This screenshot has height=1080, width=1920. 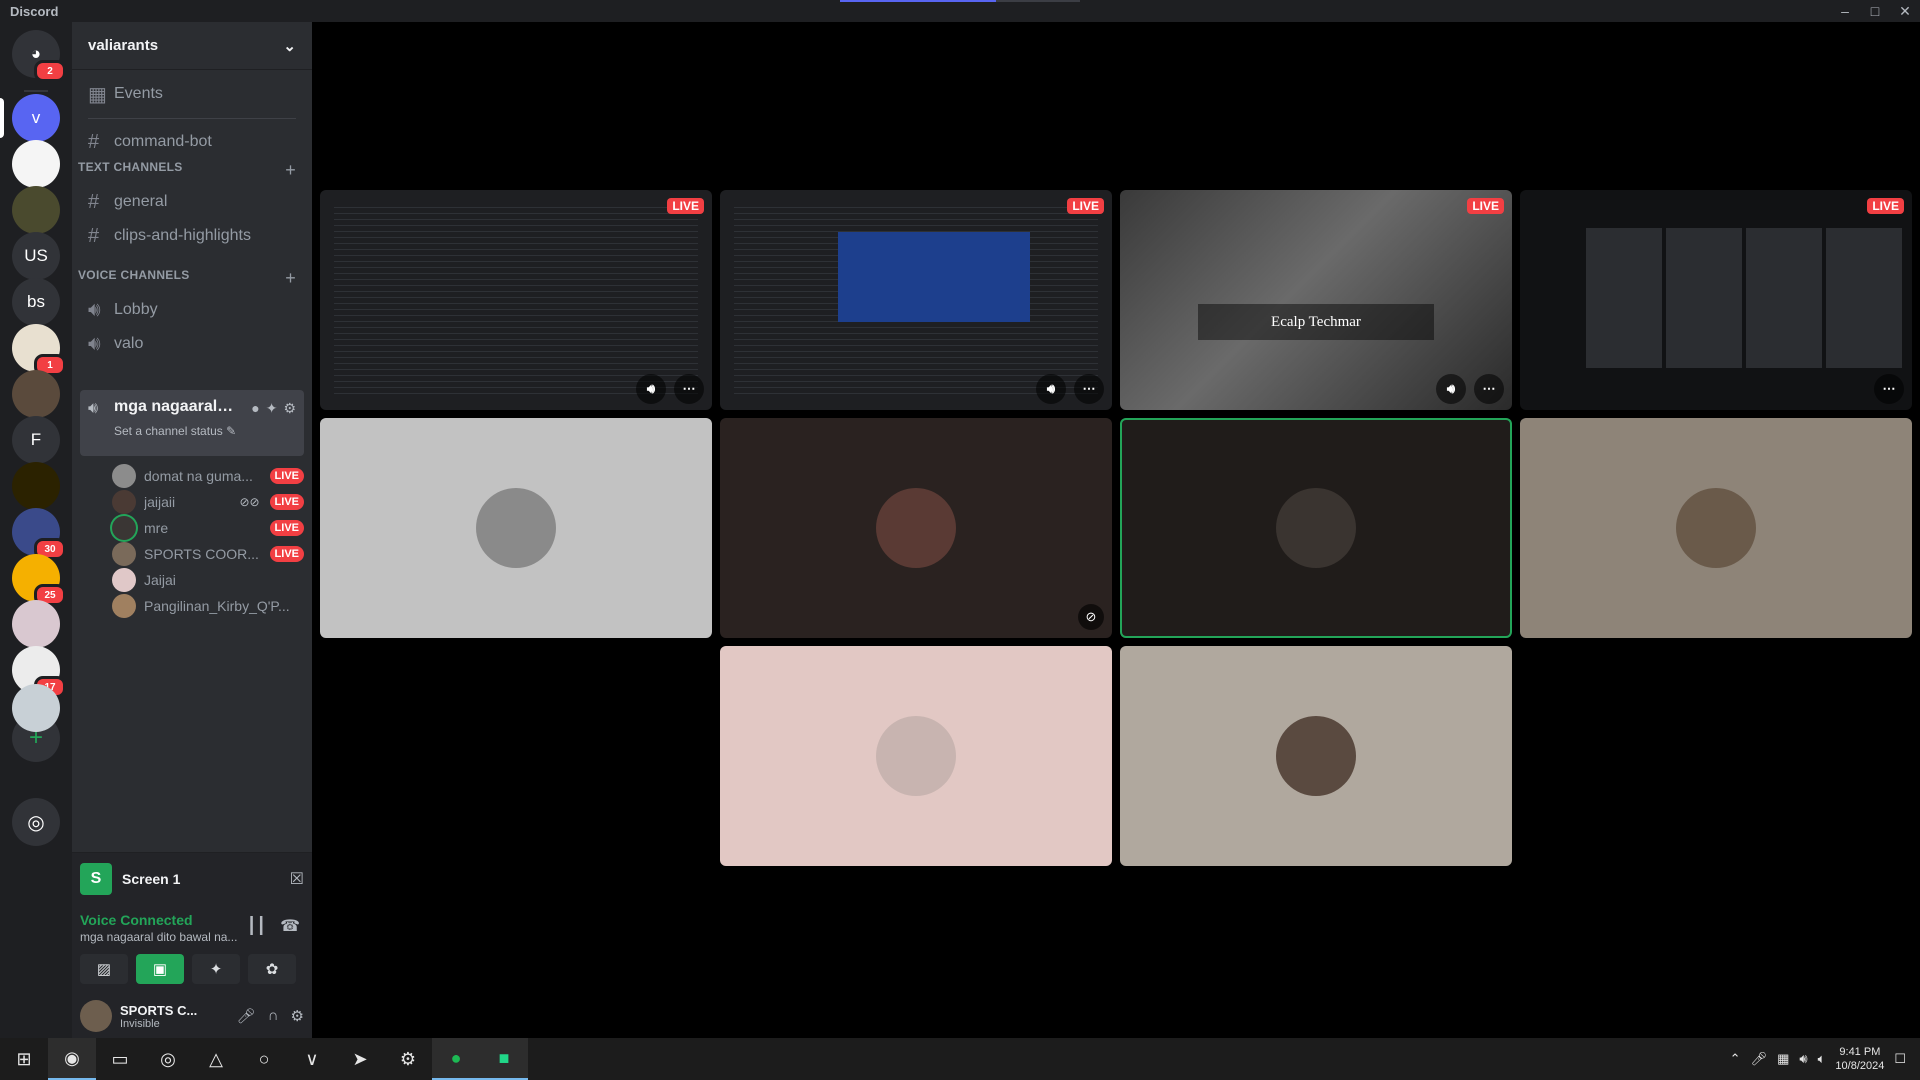 I want to click on minimize-icon: –, so click(x=1845, y=11).